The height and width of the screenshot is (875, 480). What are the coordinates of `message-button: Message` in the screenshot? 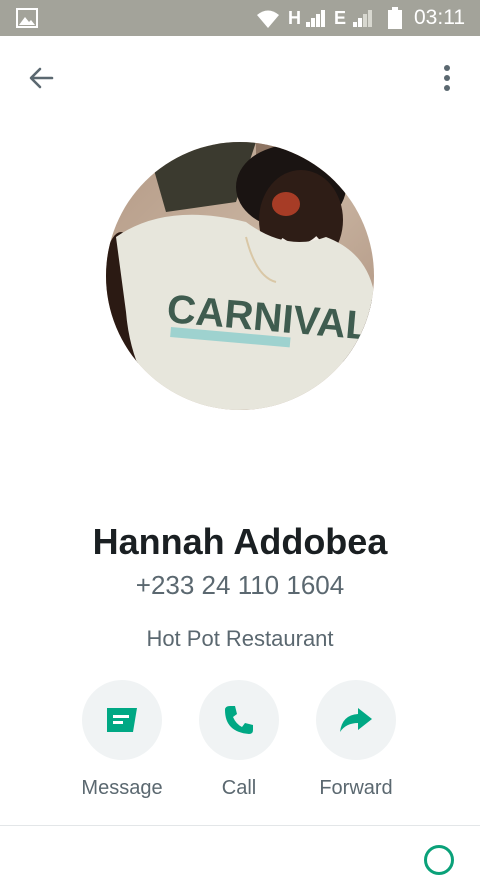 It's located at (122, 742).